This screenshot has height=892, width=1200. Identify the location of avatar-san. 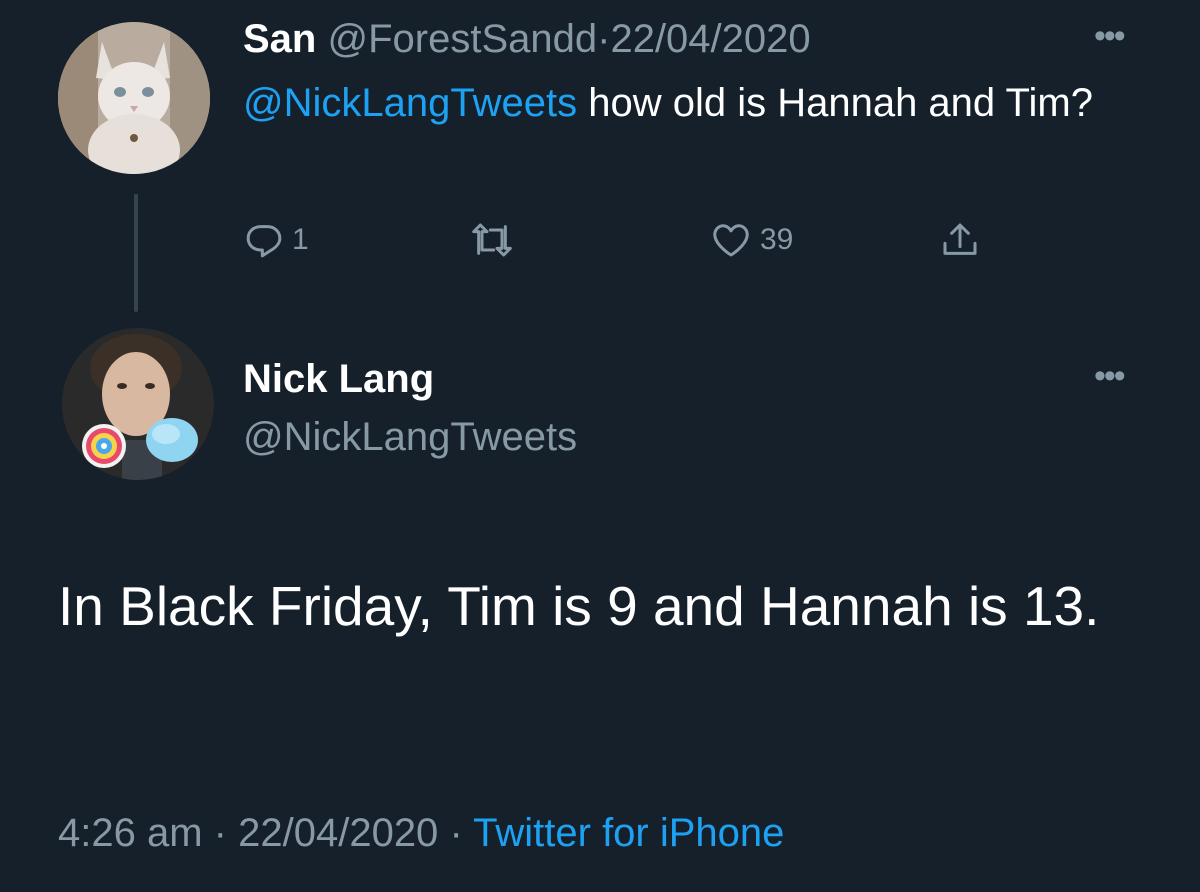
(134, 98).